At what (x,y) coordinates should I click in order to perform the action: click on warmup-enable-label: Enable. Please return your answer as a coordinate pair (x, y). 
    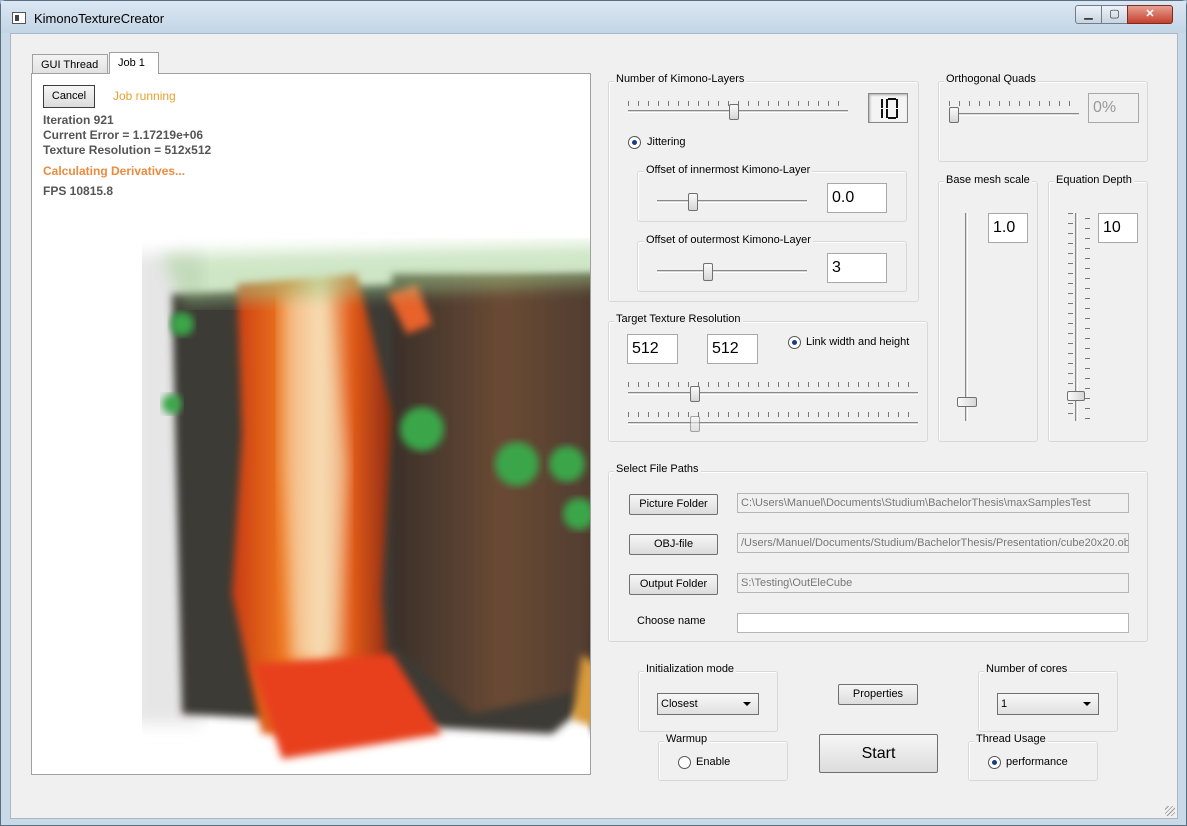
    Looking at the image, I should click on (713, 762).